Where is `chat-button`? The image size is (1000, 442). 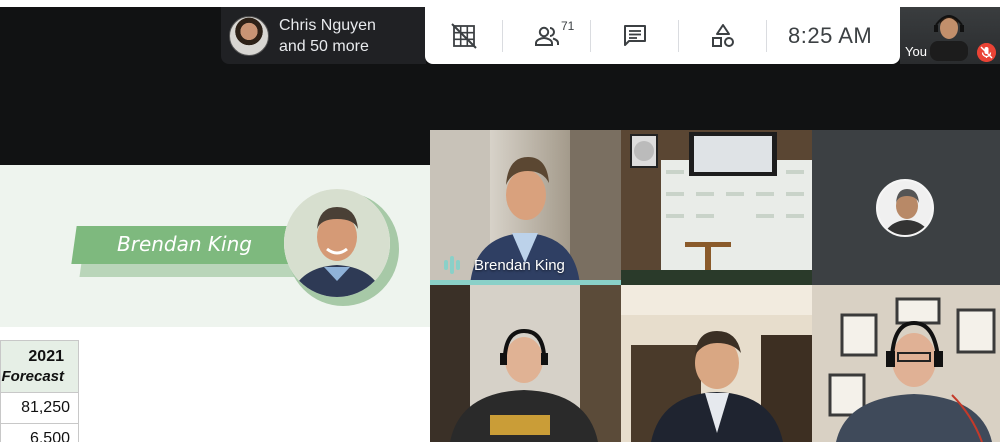
chat-button is located at coordinates (634, 35).